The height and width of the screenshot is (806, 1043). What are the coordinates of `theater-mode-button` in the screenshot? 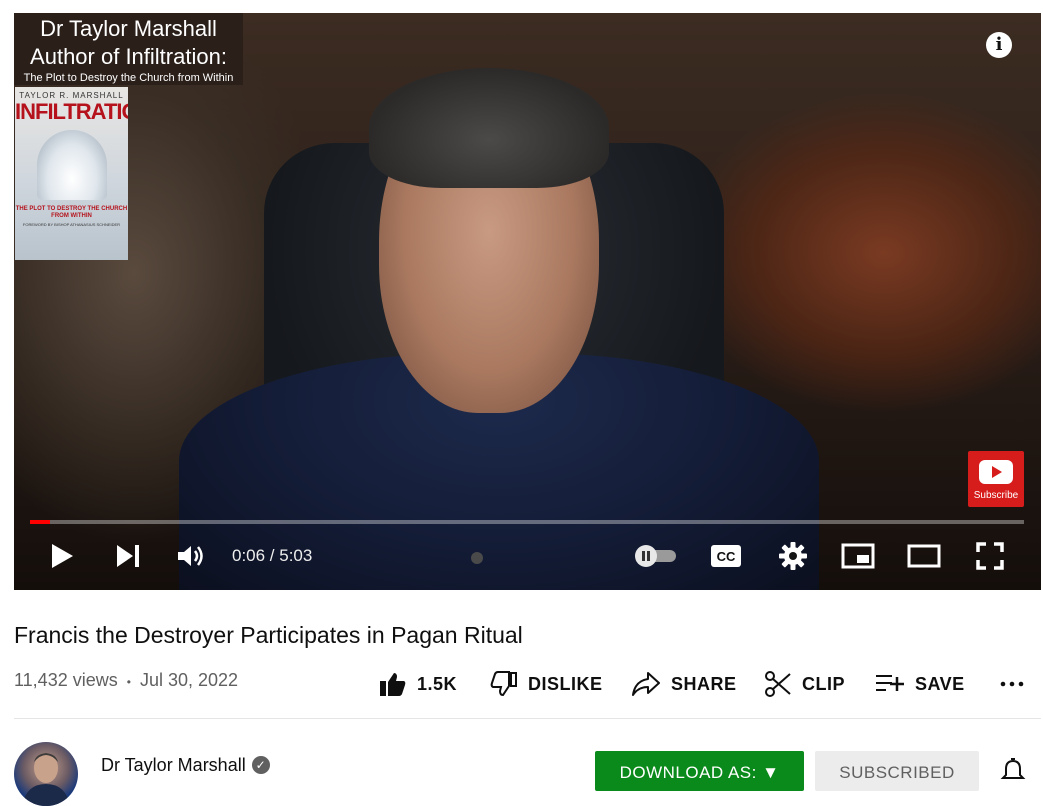 It's located at (924, 556).